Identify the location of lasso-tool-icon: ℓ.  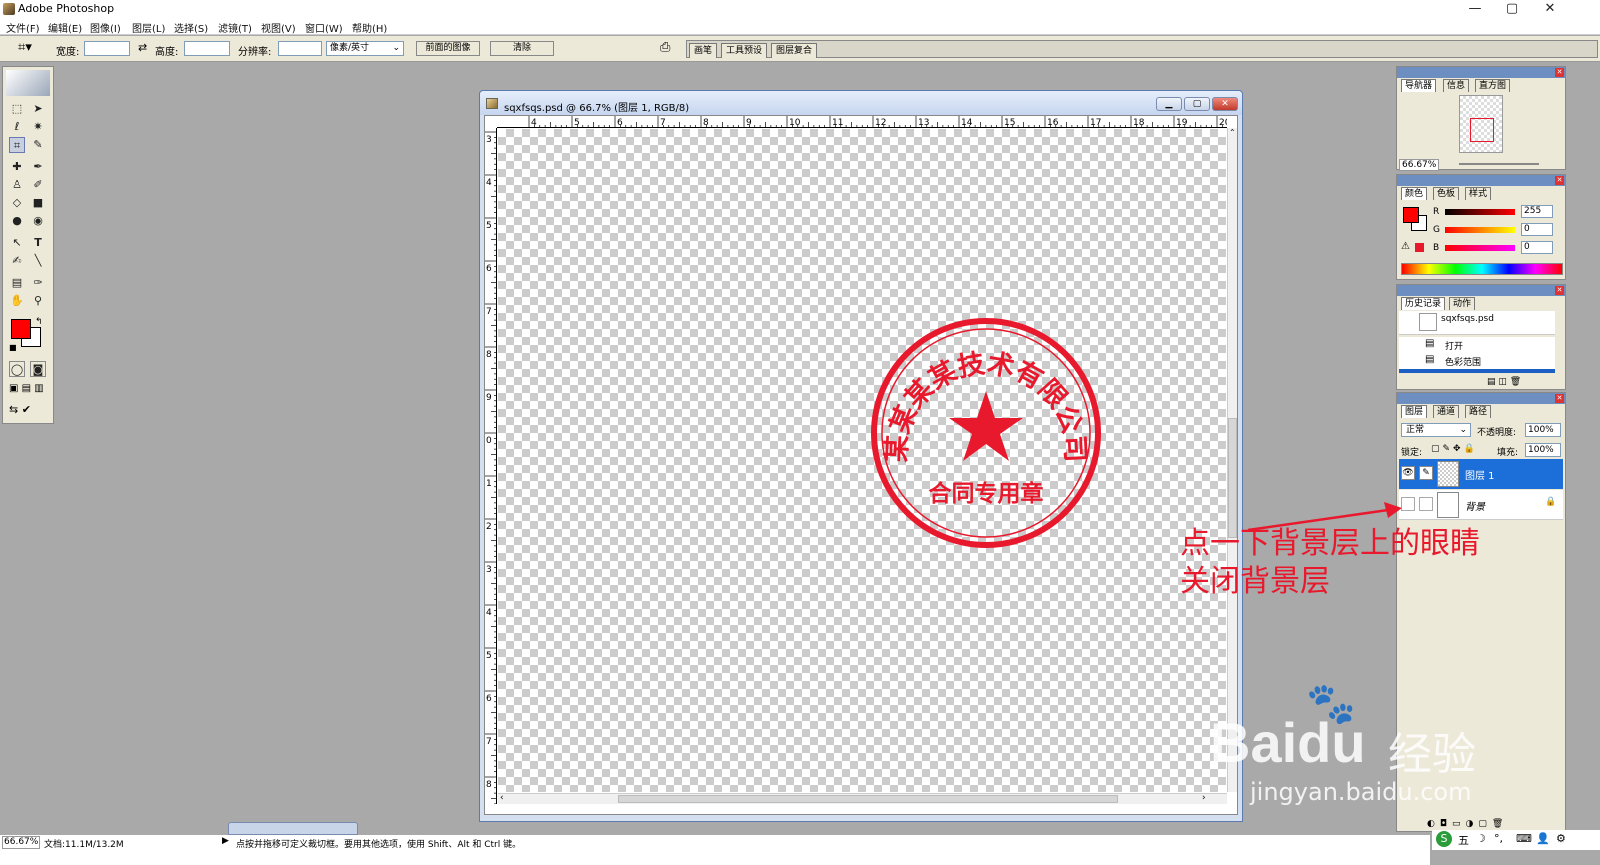
(17, 127).